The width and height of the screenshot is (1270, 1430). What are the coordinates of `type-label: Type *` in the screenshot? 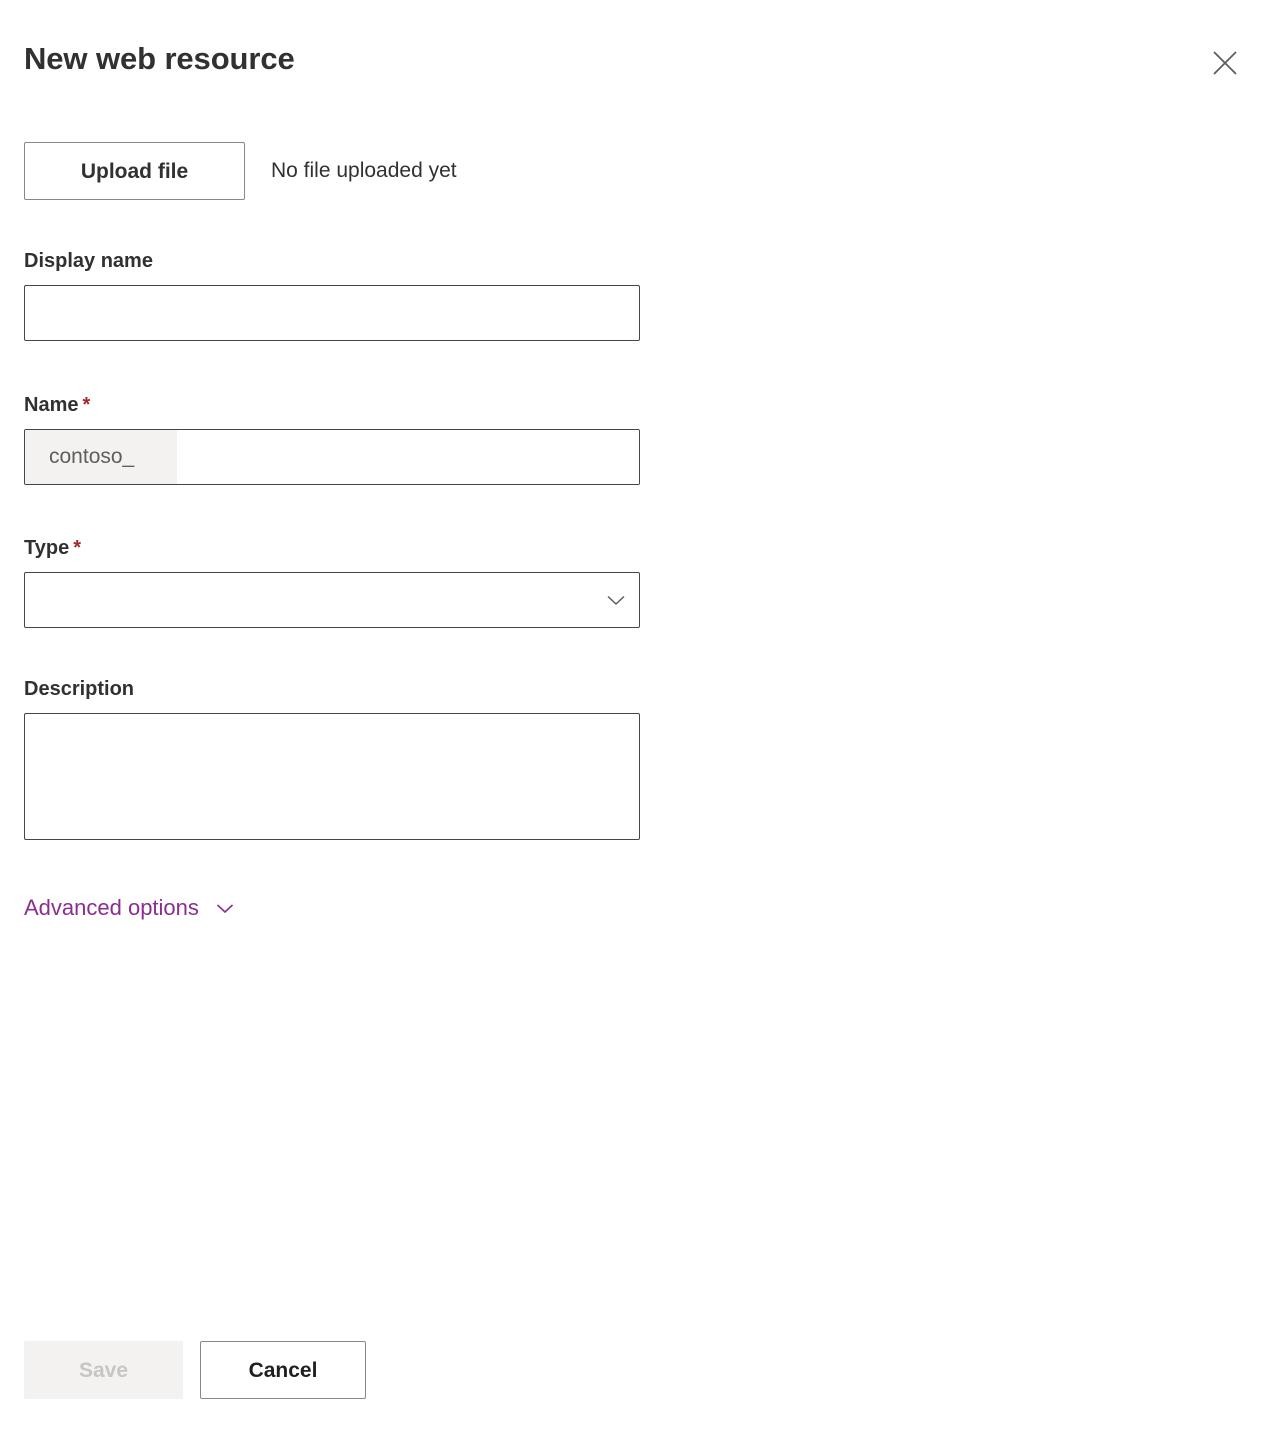 It's located at (332, 548).